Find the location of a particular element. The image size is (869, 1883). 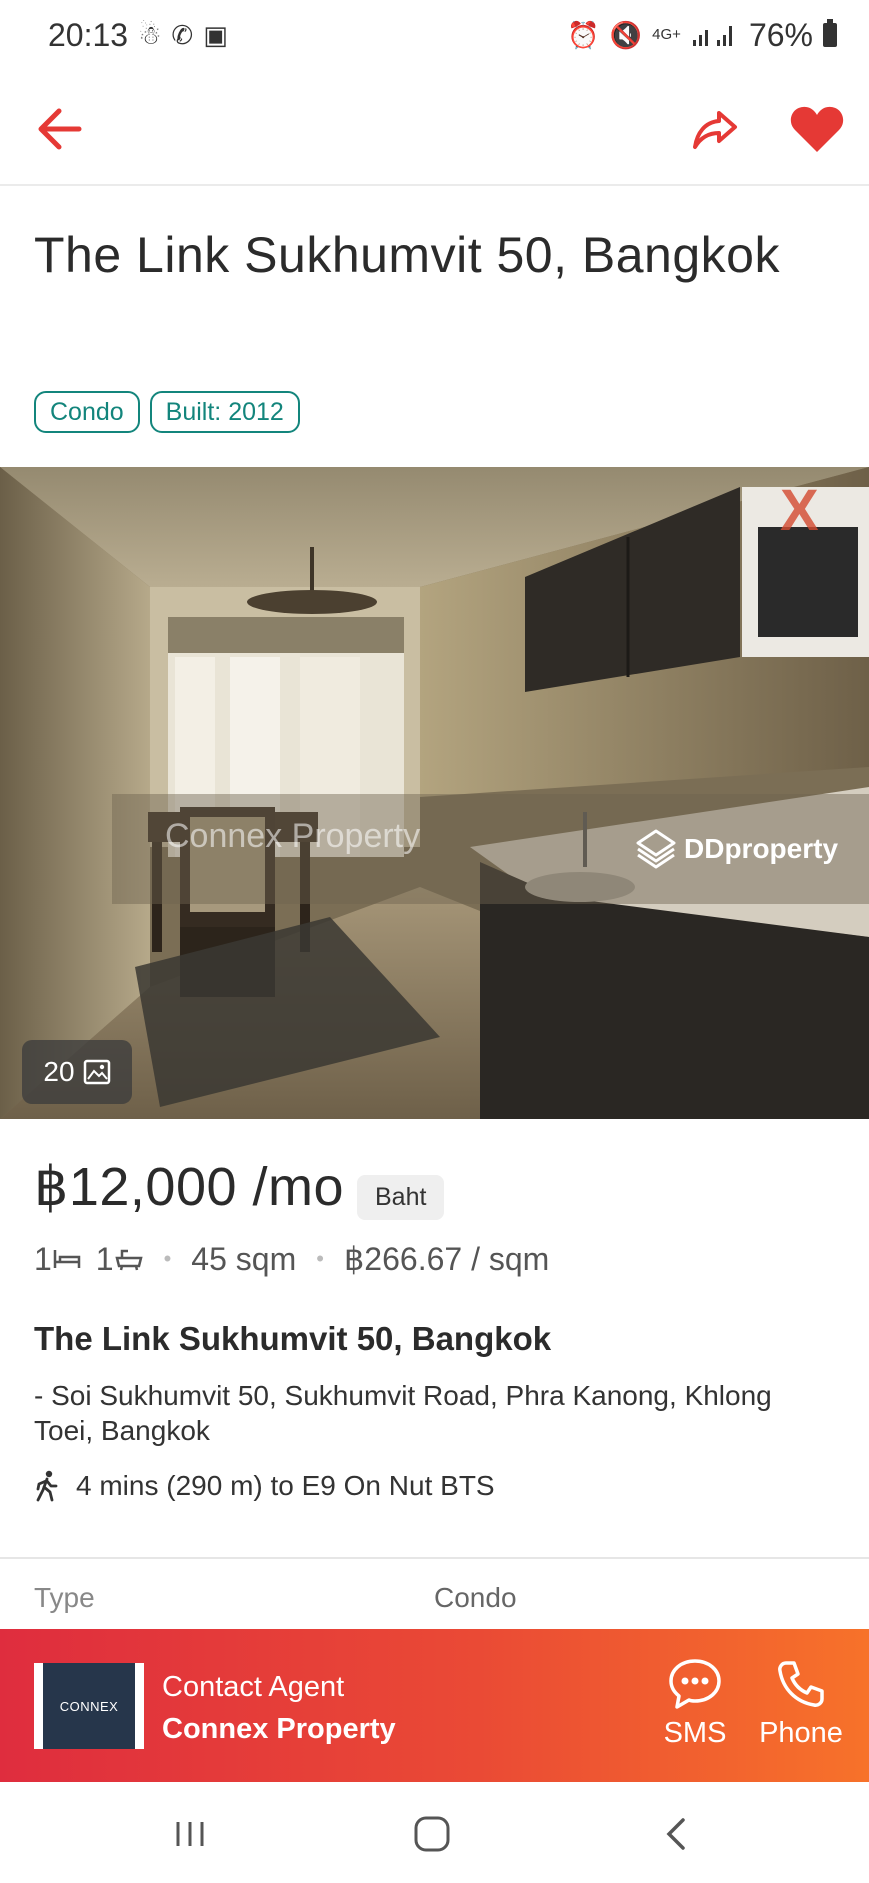

home-icon is located at coordinates (432, 1834).